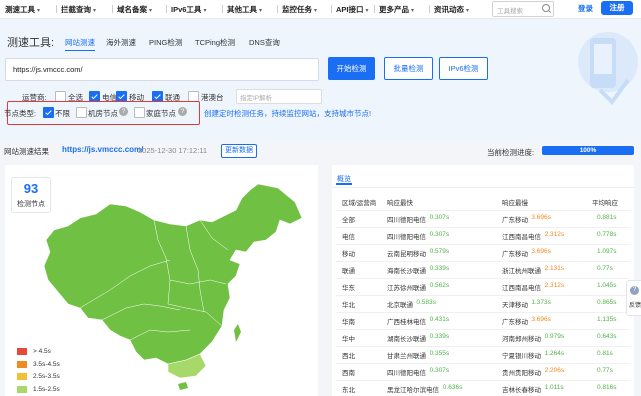  I want to click on cell-fastest-time: 0.583s, so click(426, 302).